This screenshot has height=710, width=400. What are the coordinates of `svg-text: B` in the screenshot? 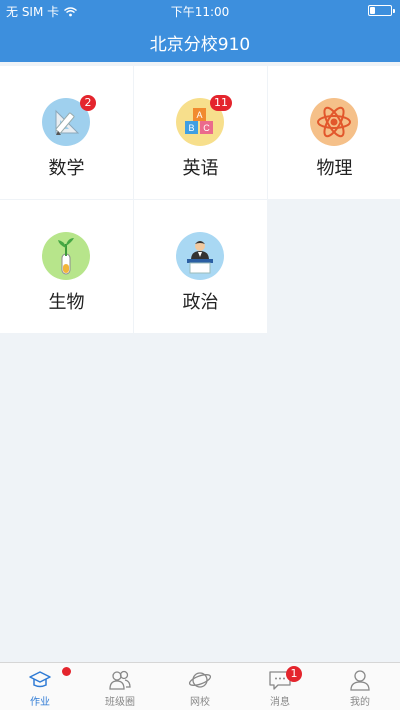 It's located at (191, 128).